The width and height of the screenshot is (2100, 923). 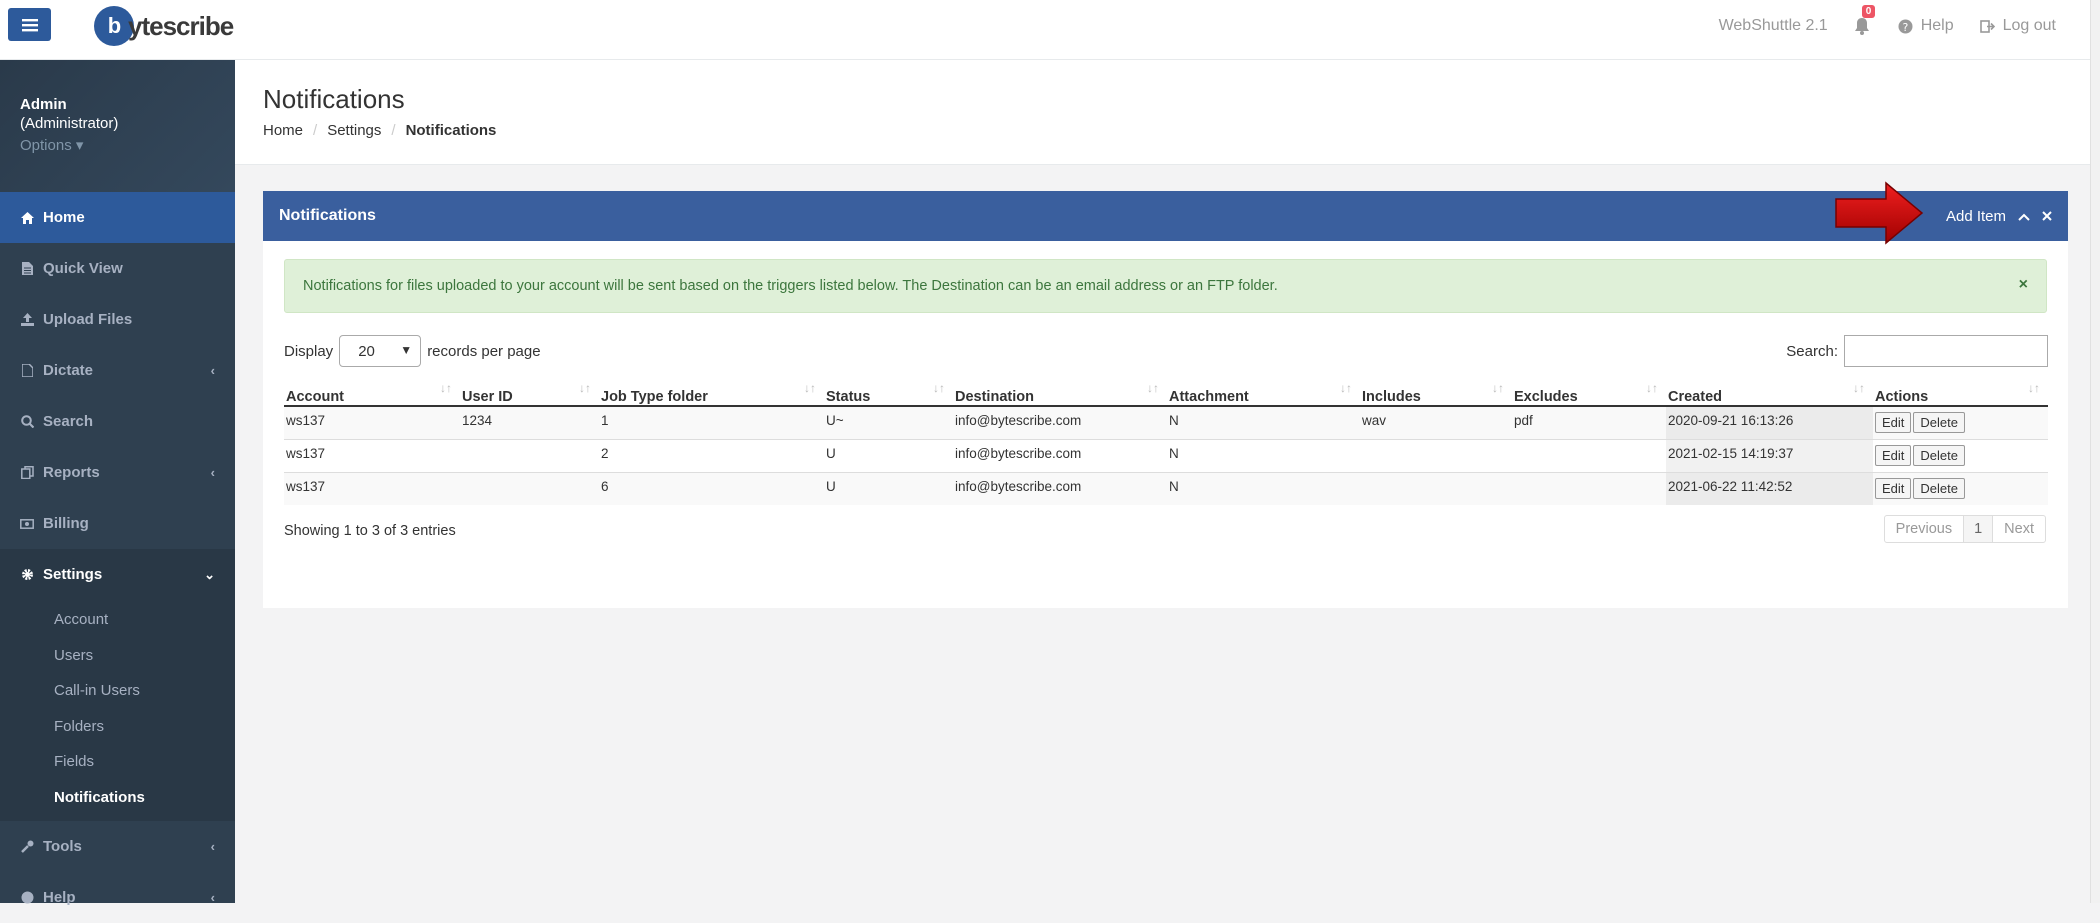 I want to click on sidebar-item-quick-view: Quick View, so click(x=117, y=268).